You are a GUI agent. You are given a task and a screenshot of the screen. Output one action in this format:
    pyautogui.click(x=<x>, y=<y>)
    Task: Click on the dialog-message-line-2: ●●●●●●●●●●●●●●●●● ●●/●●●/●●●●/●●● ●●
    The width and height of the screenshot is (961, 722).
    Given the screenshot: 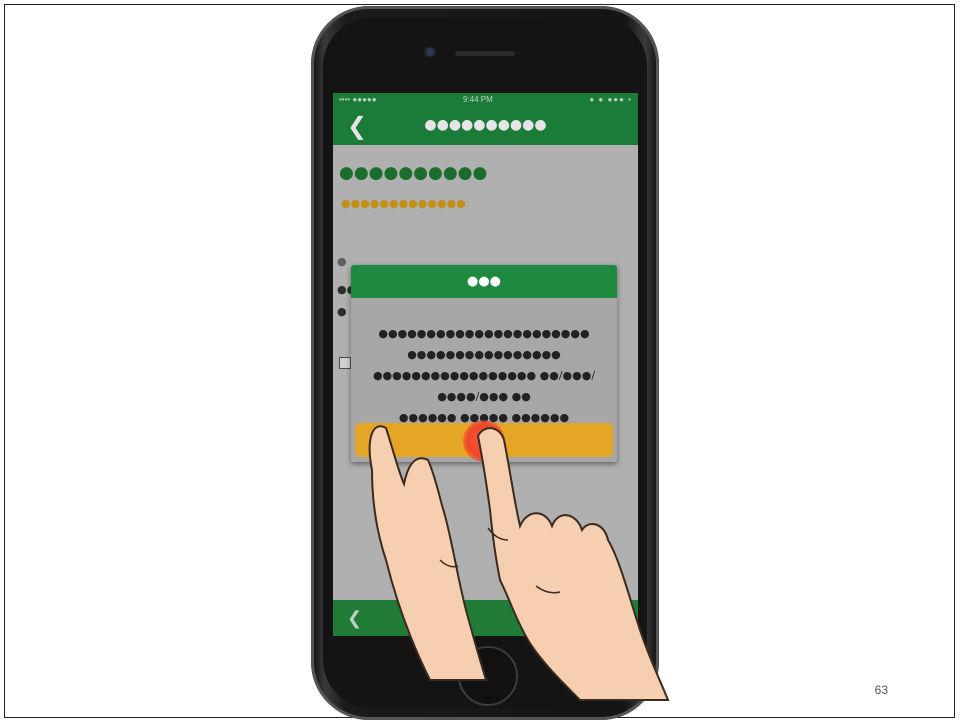 What is the action you would take?
    pyautogui.click(x=484, y=386)
    